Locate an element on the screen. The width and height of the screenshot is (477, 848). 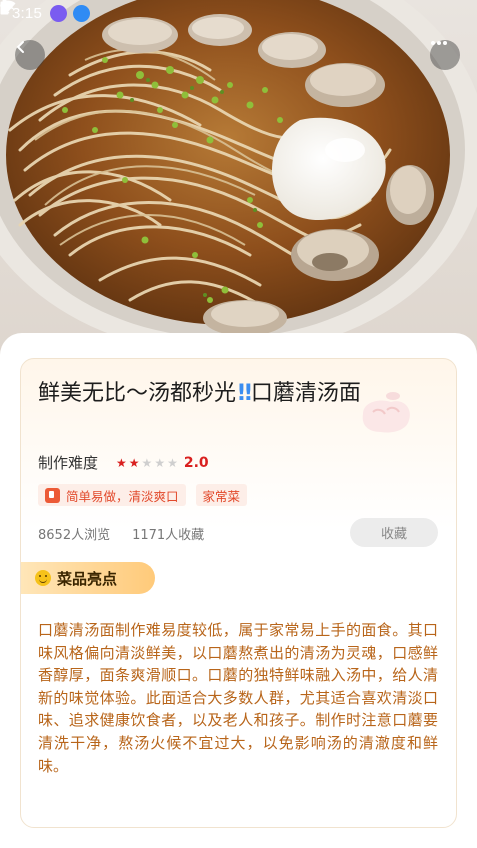
smile-icon is located at coordinates (43, 578).